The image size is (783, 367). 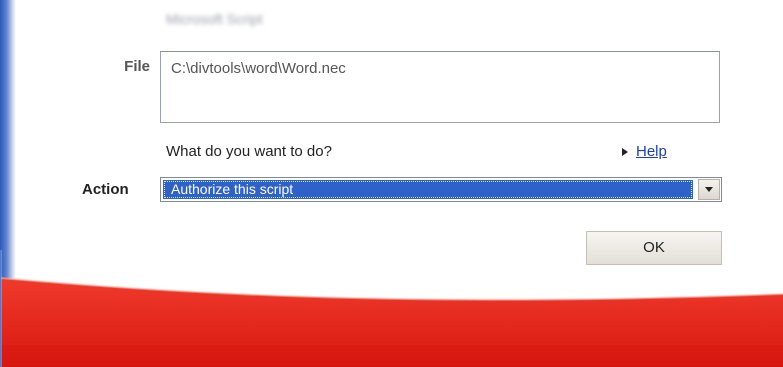 I want to click on chevron-down-icon, so click(x=709, y=189).